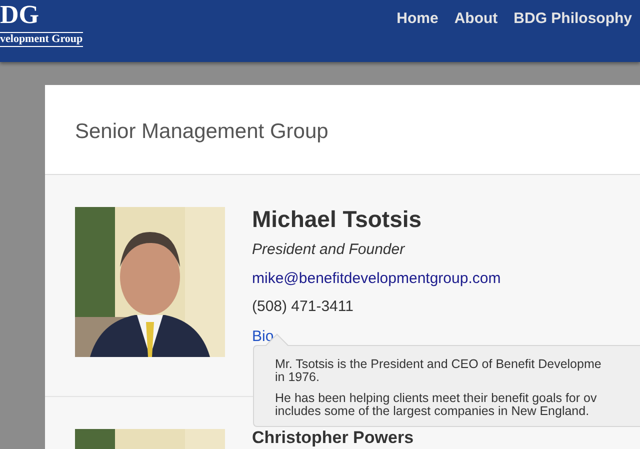  What do you see at coordinates (19, 15) in the screenshot?
I see `logo-letters: DG` at bounding box center [19, 15].